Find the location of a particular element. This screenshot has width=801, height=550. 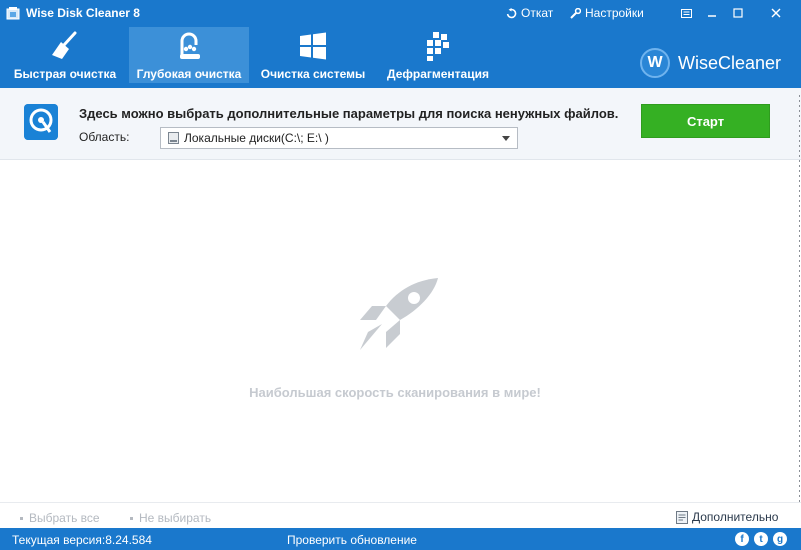

select-none-link: Не выбирать is located at coordinates (170, 518).